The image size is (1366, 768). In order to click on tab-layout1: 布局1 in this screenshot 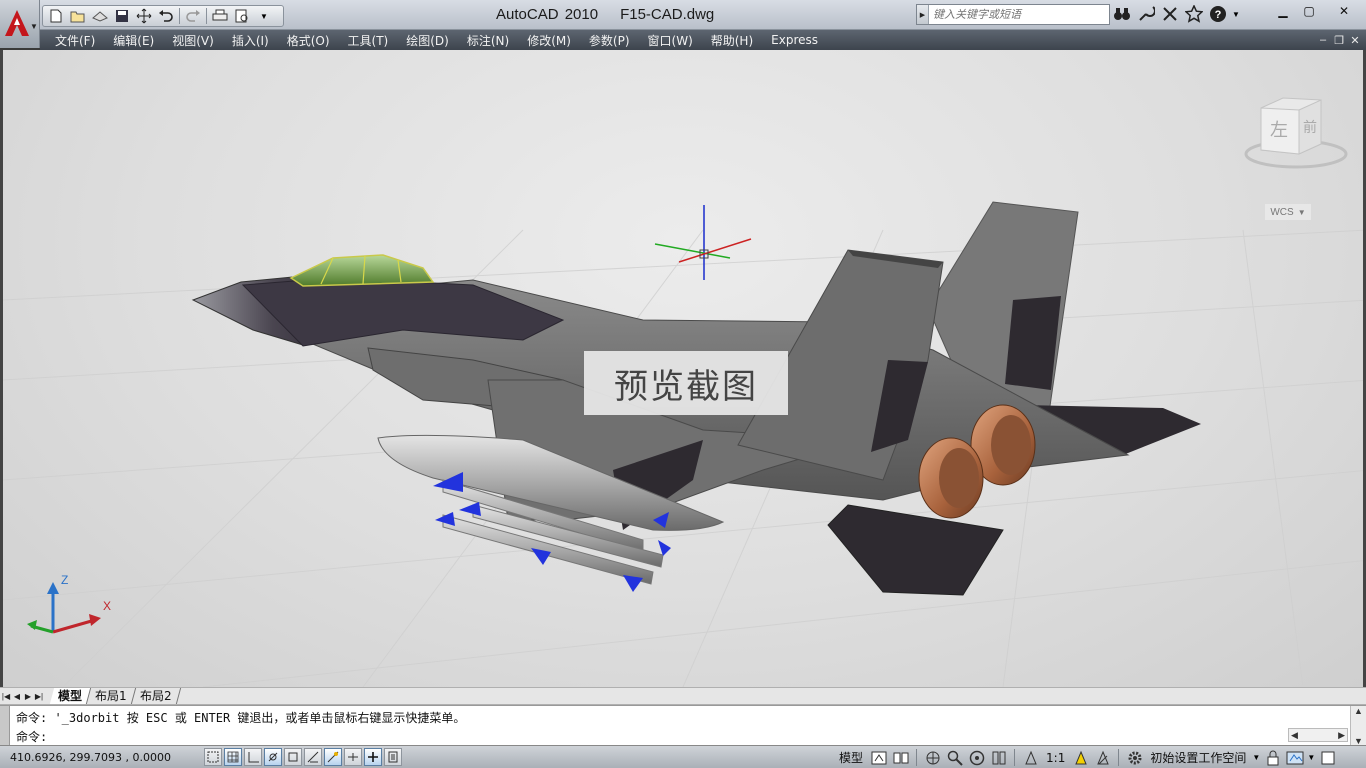, I will do `click(111, 696)`.